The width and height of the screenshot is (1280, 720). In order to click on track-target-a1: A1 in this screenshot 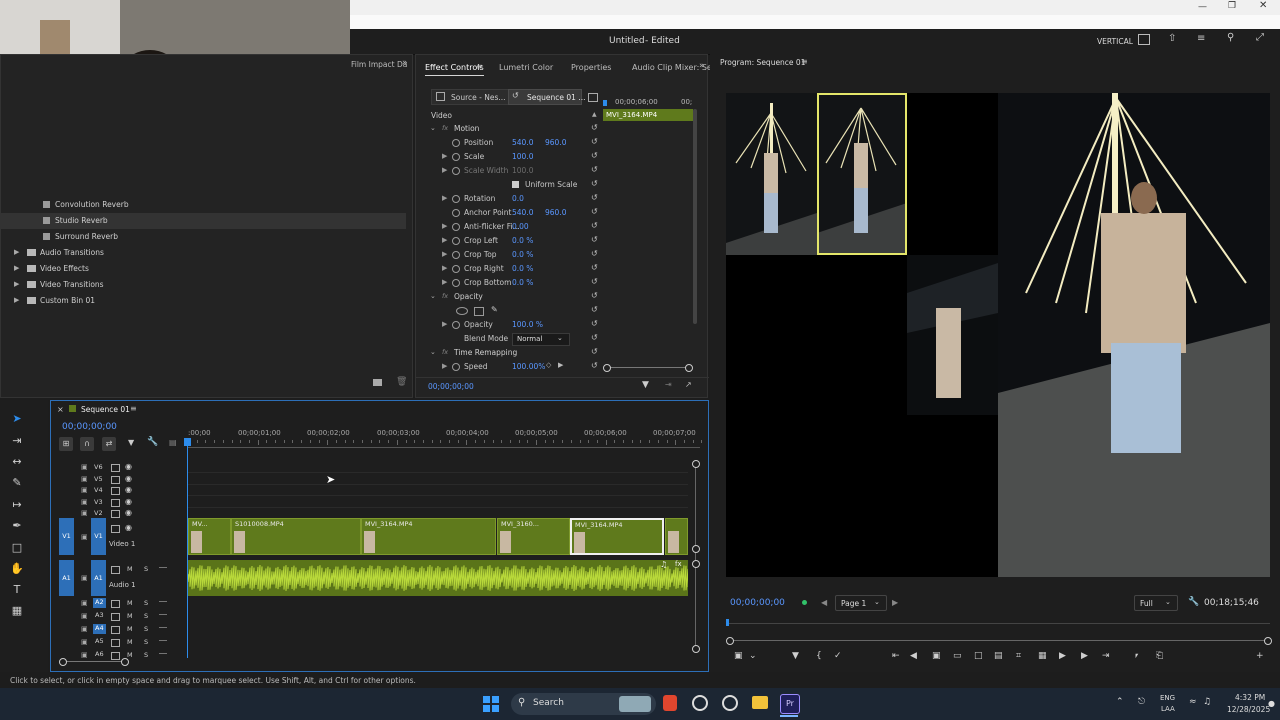, I will do `click(98, 578)`.